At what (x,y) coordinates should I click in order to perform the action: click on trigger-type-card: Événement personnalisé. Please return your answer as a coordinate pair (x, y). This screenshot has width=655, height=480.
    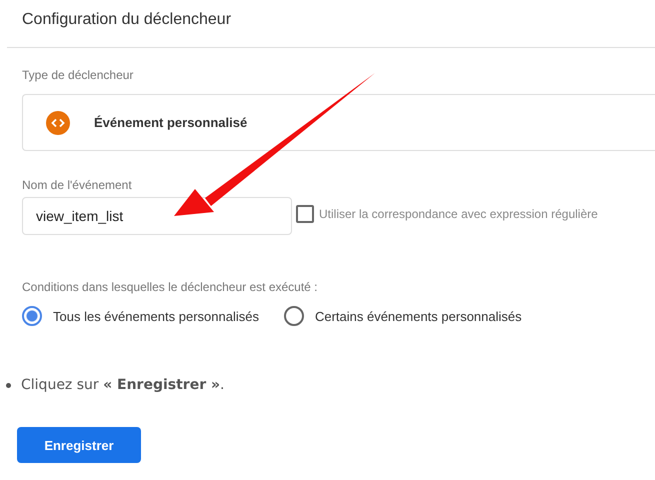
    Looking at the image, I should click on (338, 122).